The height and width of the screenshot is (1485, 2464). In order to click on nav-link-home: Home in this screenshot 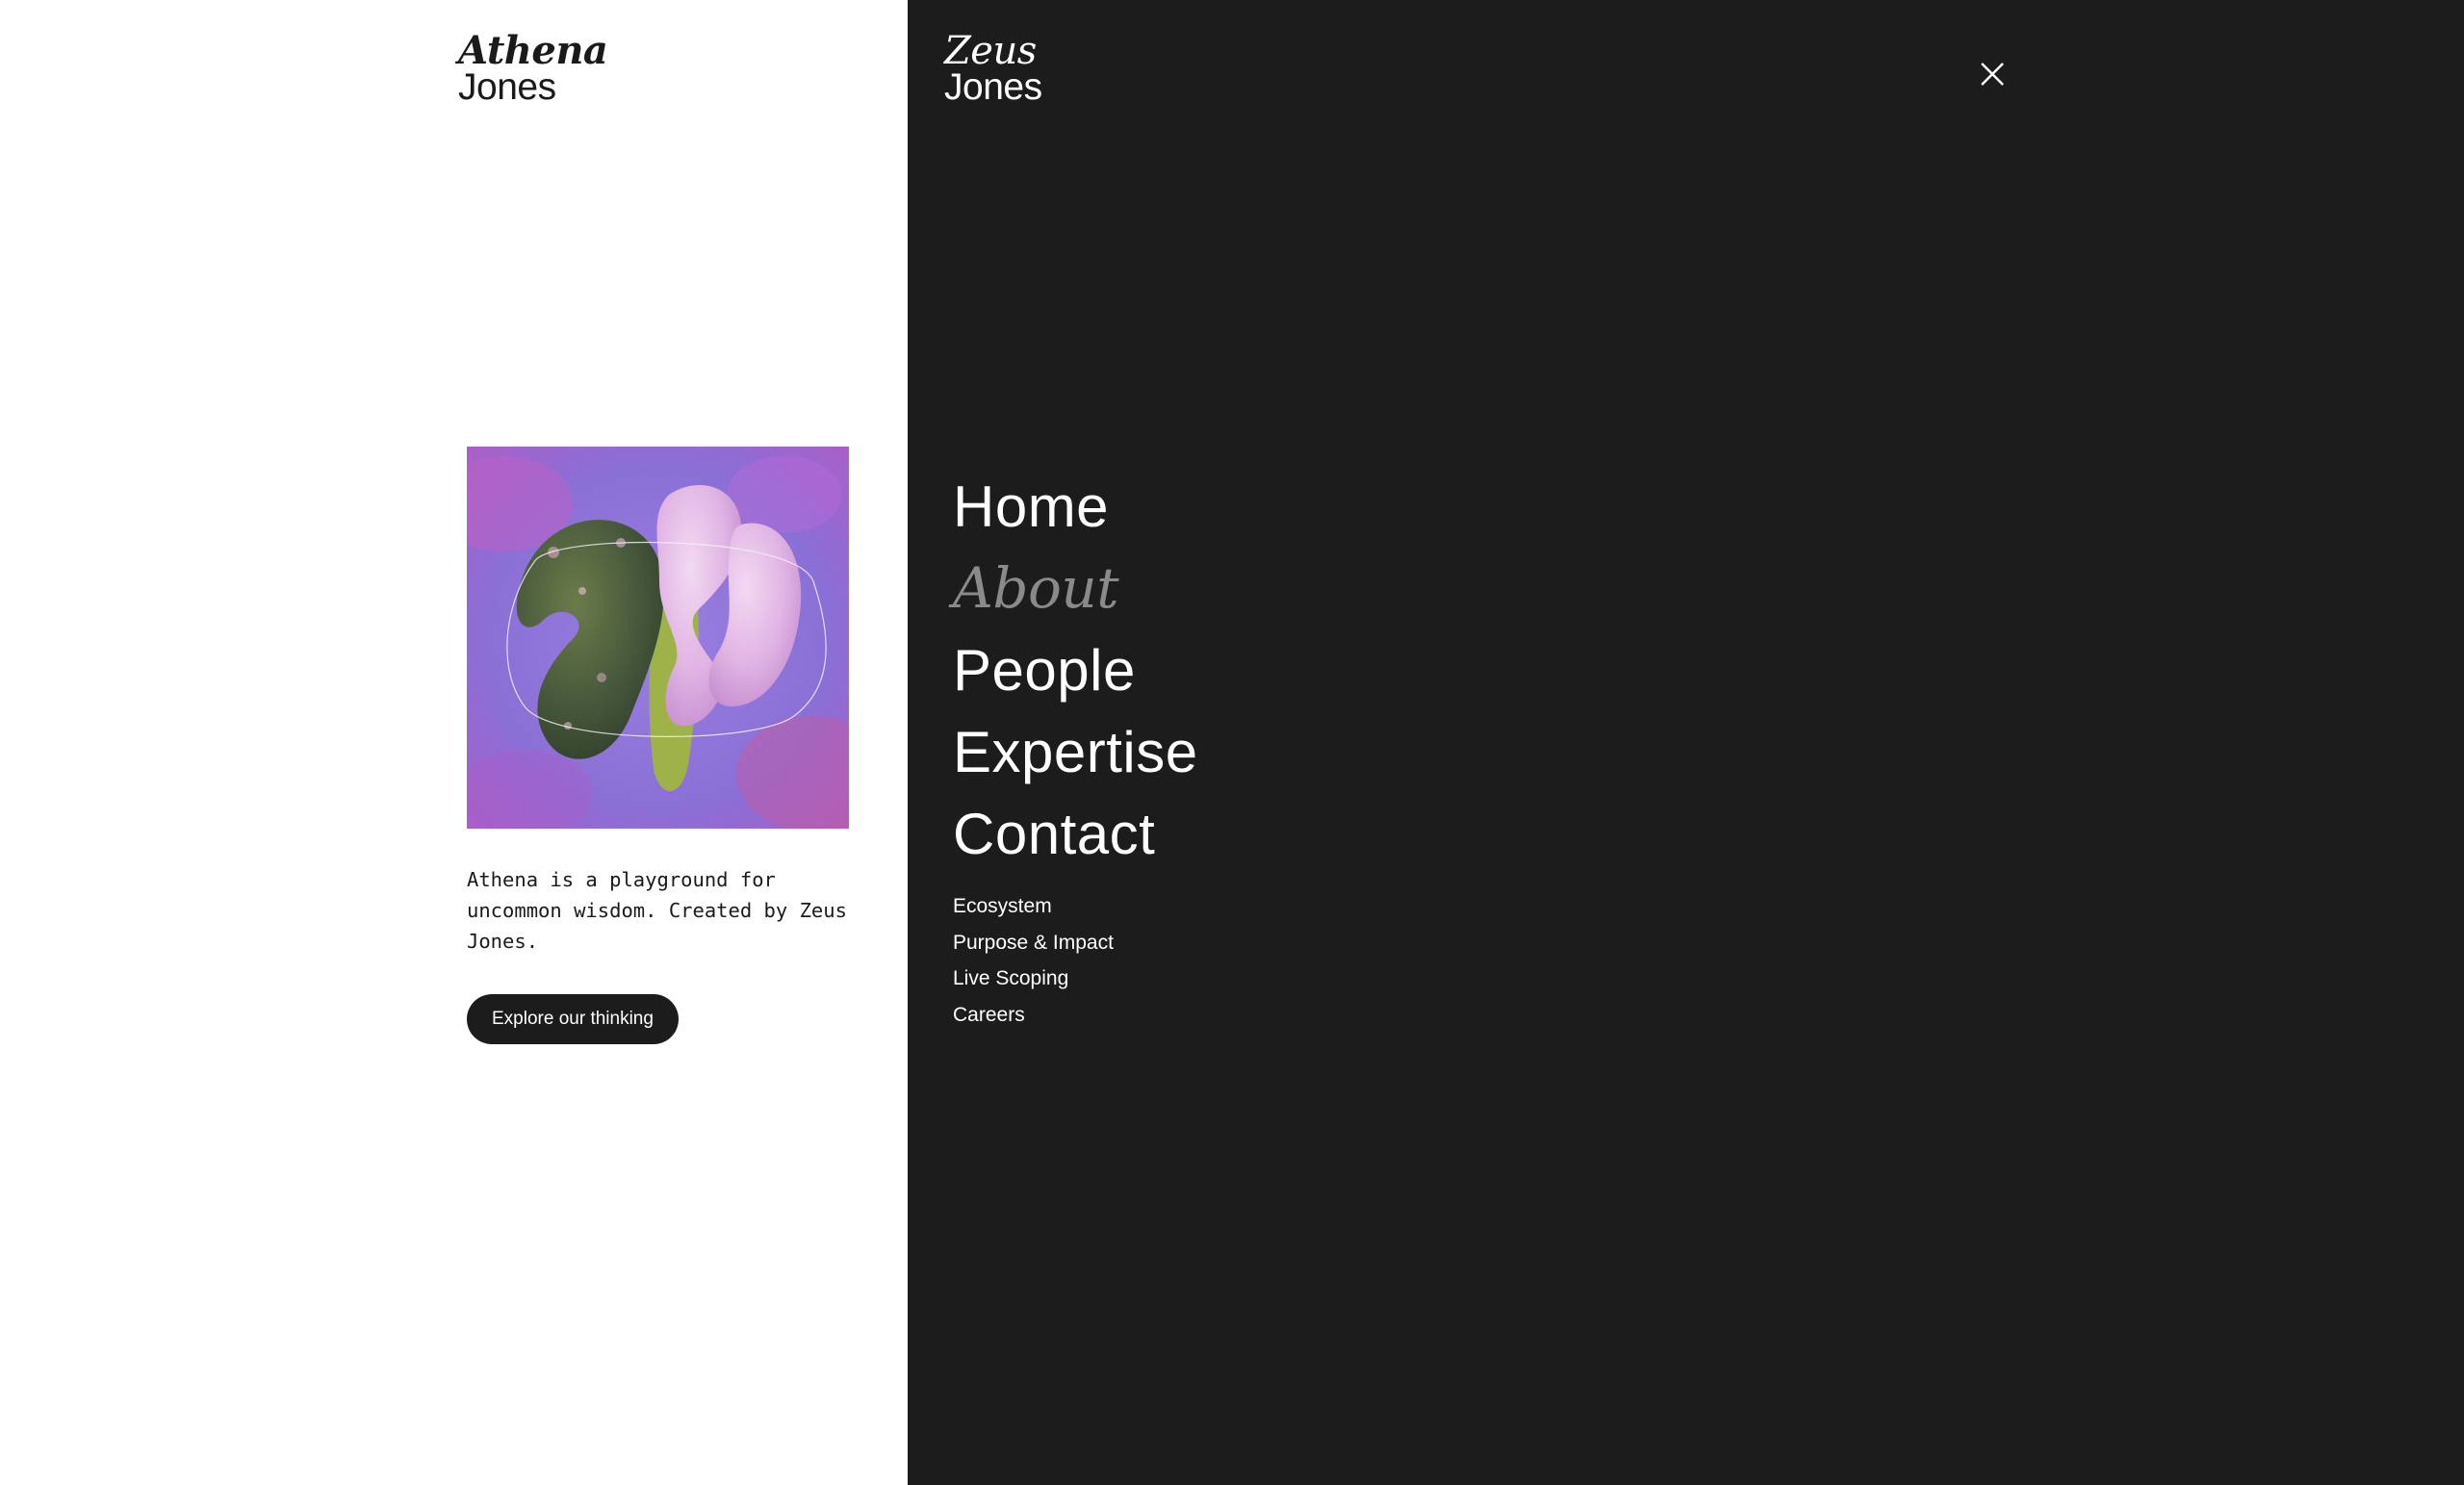, I will do `click(1031, 507)`.